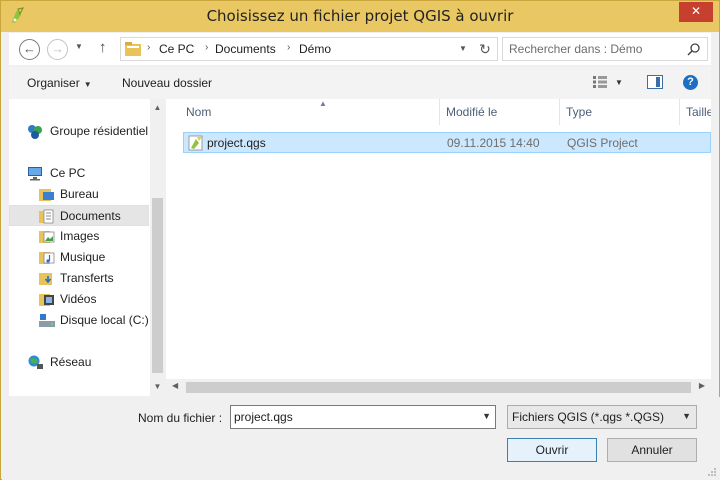  What do you see at coordinates (46, 300) in the screenshot?
I see `videos-folder-icon` at bounding box center [46, 300].